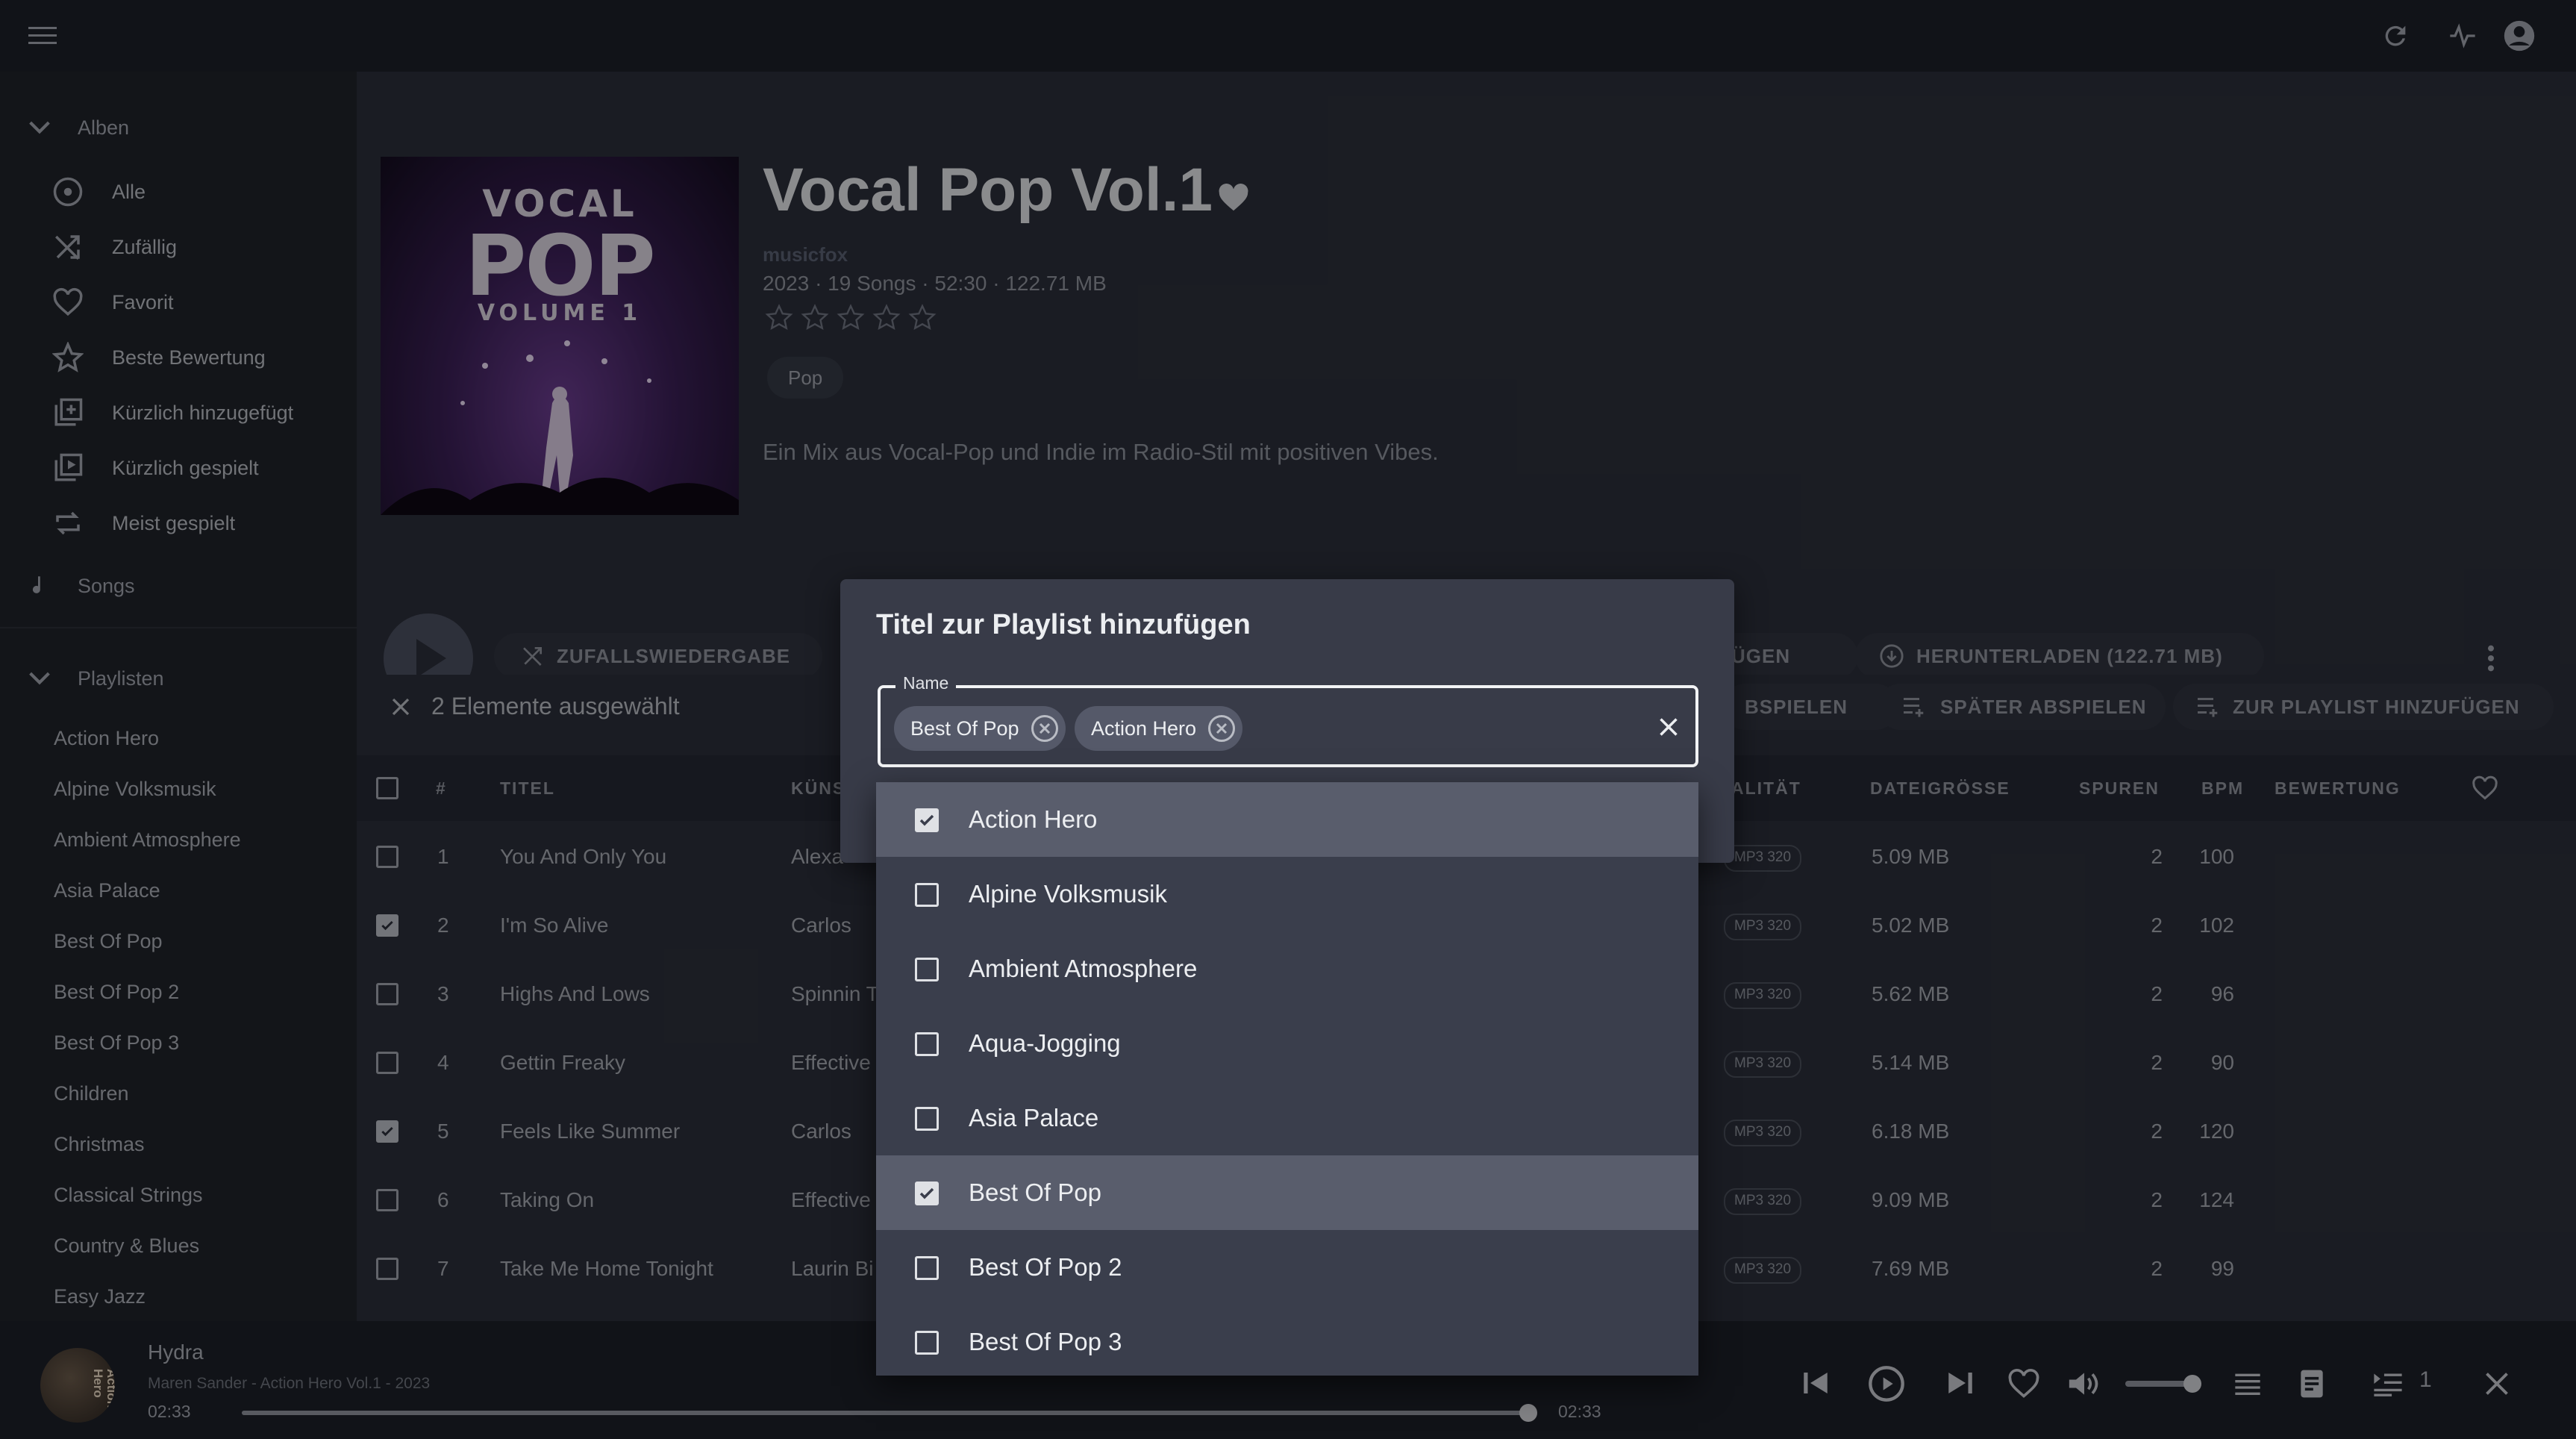 The width and height of the screenshot is (2576, 1439). I want to click on option-label: Alpine Volksmusik, so click(1068, 894).